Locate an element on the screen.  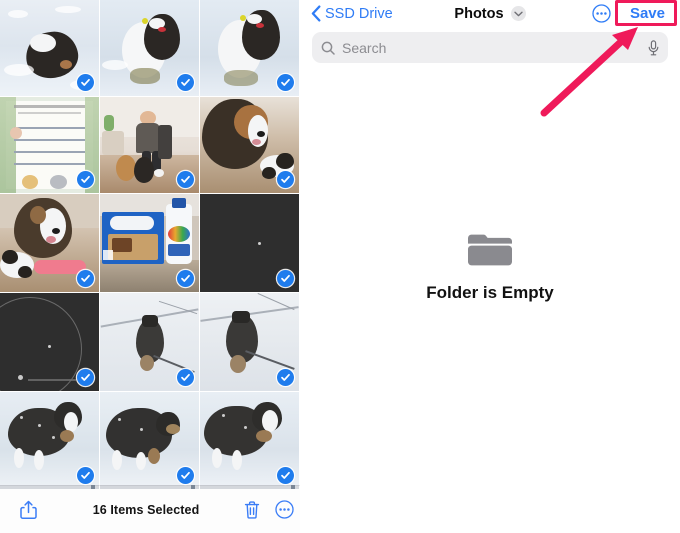
more-options-icon is located at coordinates (284, 509).